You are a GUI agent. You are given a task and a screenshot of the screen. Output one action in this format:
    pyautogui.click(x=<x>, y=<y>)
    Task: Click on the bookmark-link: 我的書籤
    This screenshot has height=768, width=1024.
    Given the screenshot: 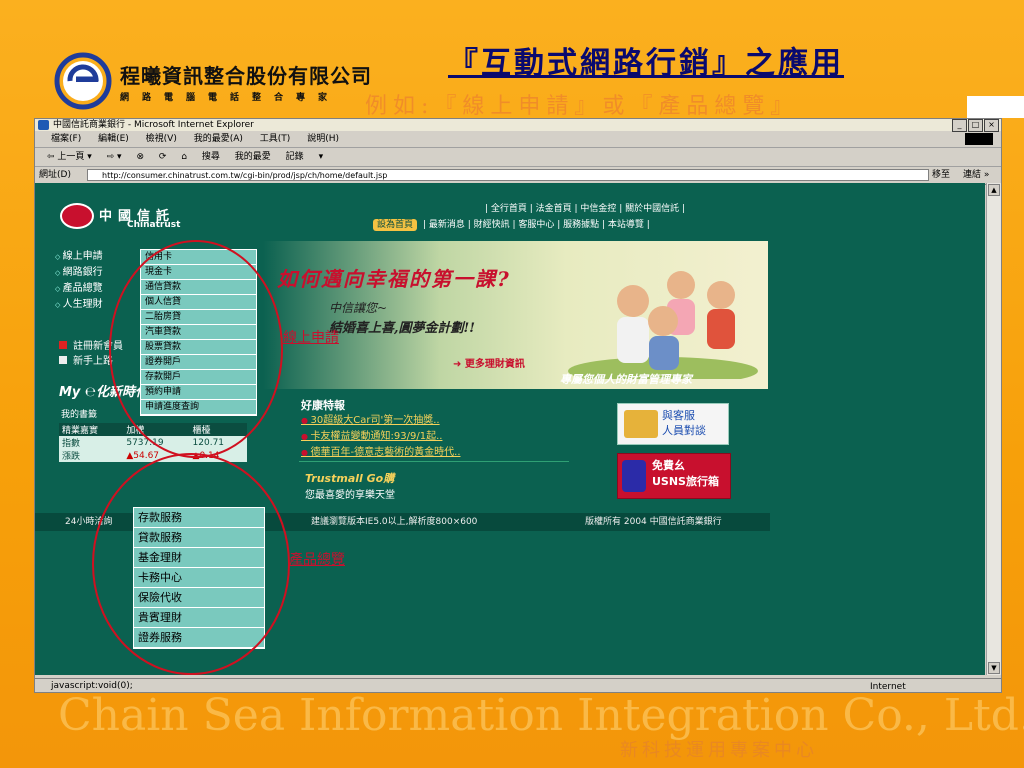 What is the action you would take?
    pyautogui.click(x=79, y=413)
    